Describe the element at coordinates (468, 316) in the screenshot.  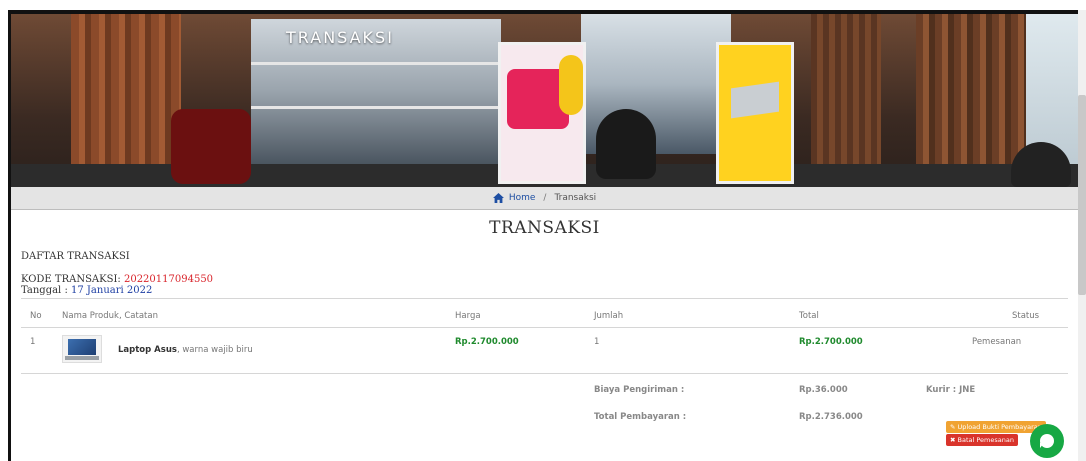
I see `column-header-price: Harga` at that location.